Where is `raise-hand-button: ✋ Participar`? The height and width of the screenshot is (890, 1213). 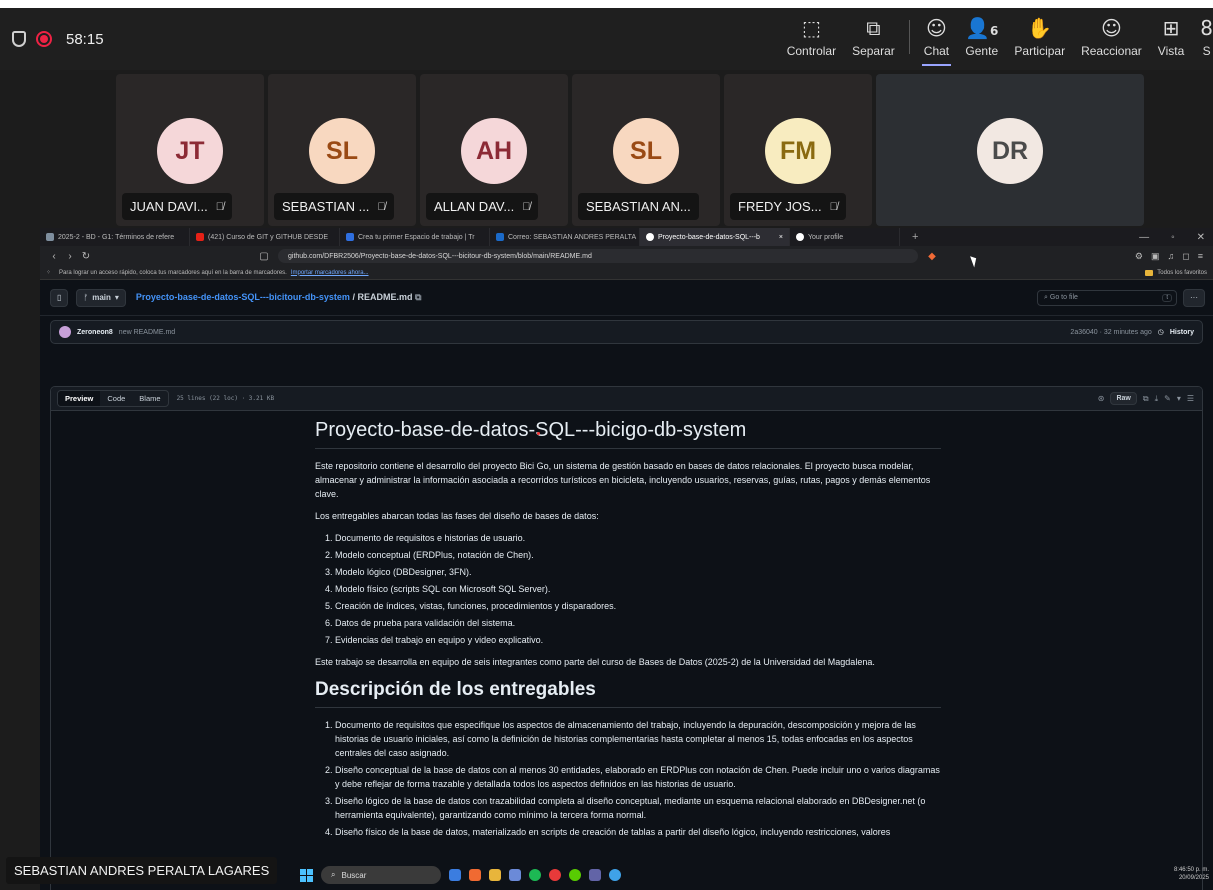
raise-hand-button: ✋ Participar is located at coordinates (1039, 39).